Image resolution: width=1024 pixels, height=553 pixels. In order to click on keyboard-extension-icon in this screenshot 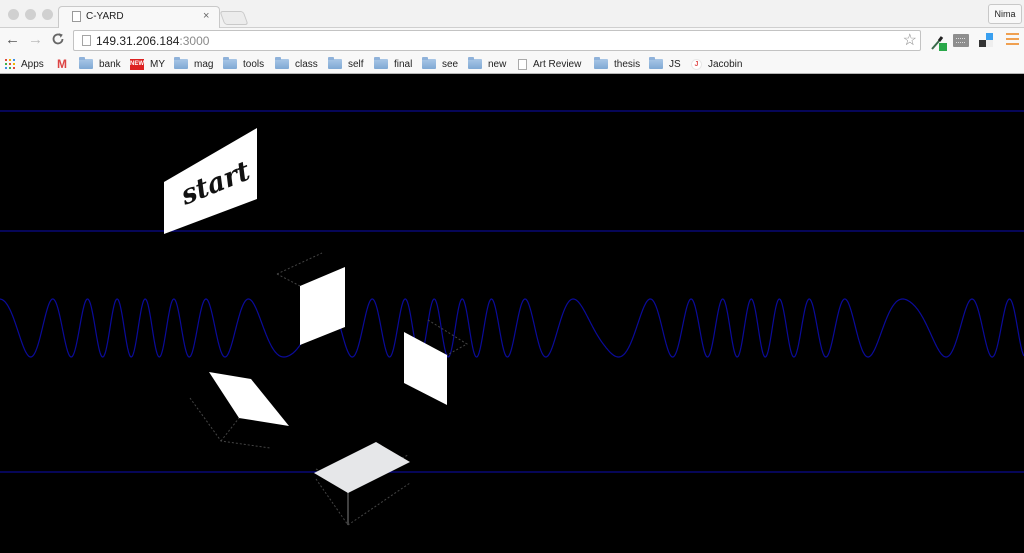, I will do `click(961, 40)`.